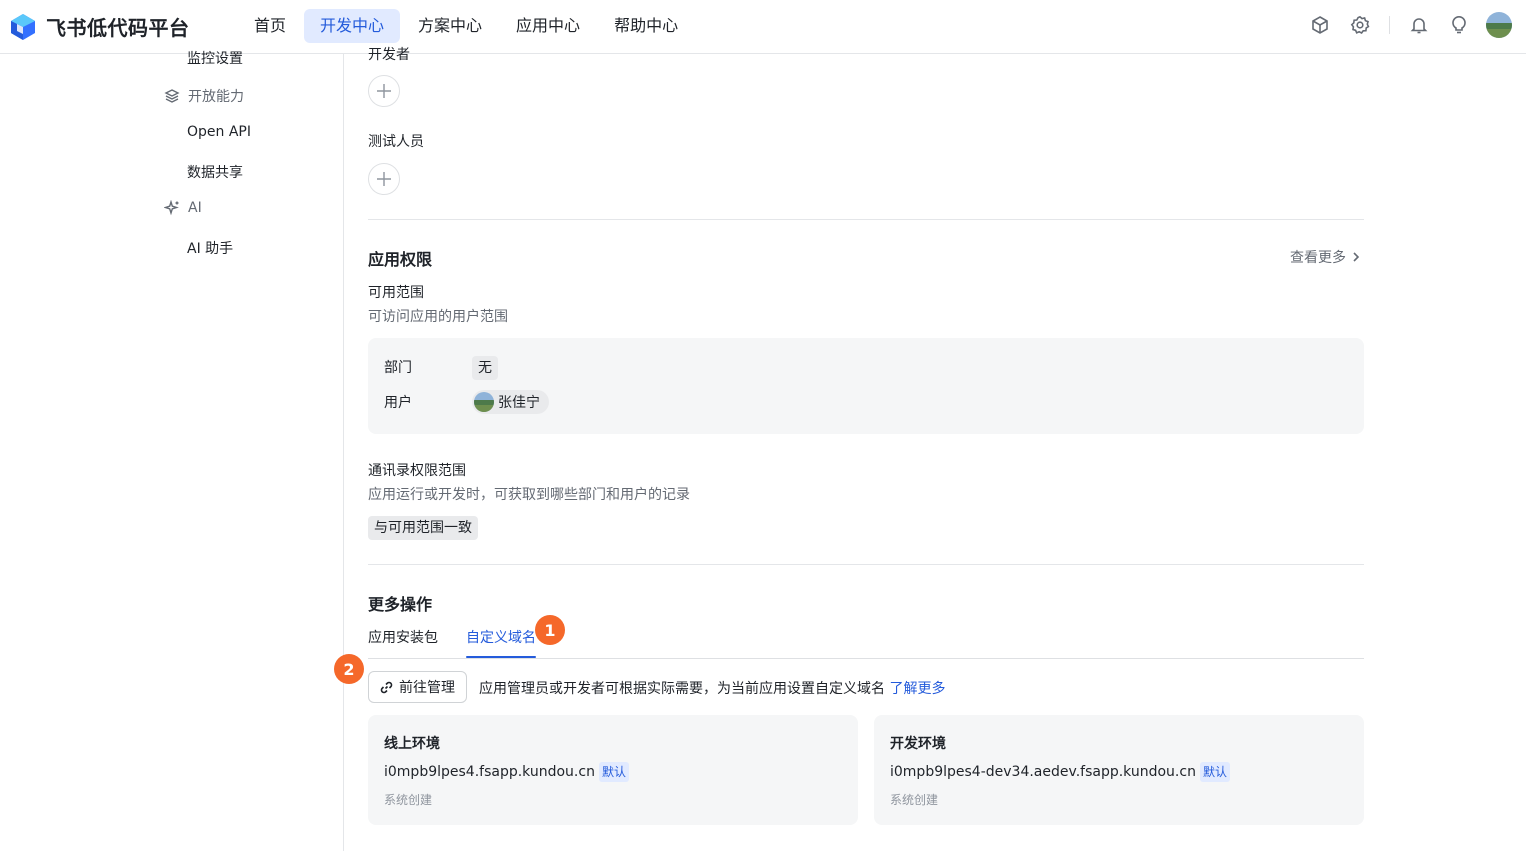 This screenshot has height=851, width=1526. What do you see at coordinates (1043, 772) in the screenshot?
I see `env-domain: i0mpb9lpes4-dev34.aedev.fsapp.kundou.cn` at bounding box center [1043, 772].